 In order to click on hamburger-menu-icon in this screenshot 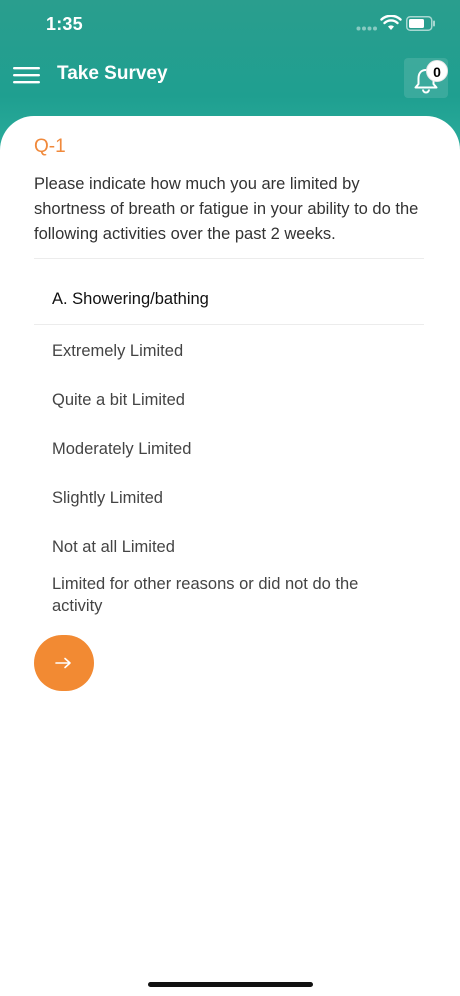, I will do `click(26, 75)`.